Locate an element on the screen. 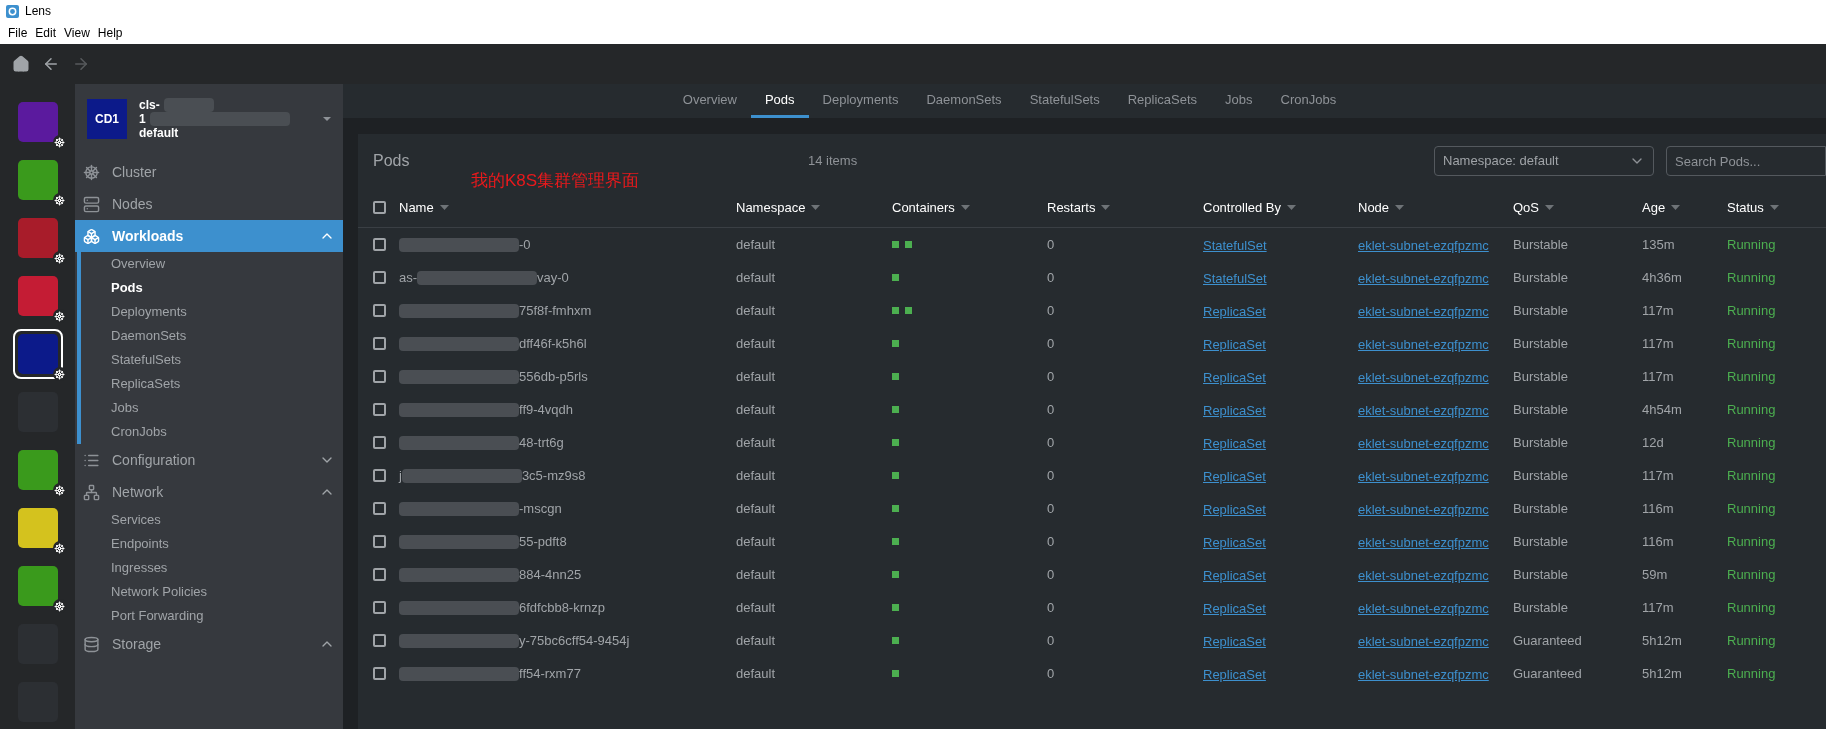  column-header: Age is located at coordinates (1684, 207).